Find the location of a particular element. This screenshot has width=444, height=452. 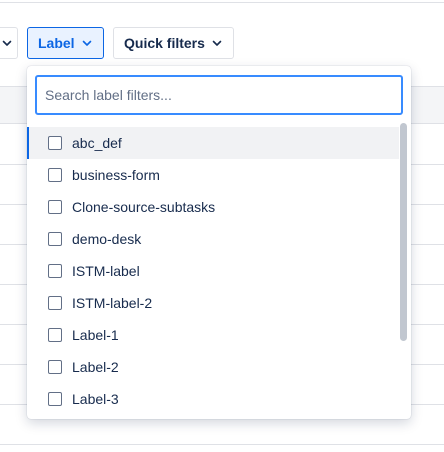

table-row-divider is located at coordinates (222, 444).